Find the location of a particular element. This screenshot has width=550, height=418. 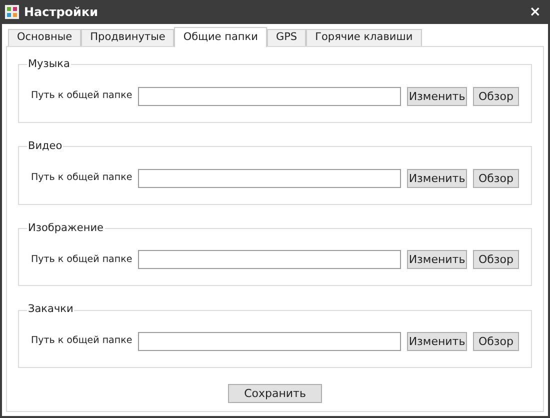

tab: Основные is located at coordinates (45, 37).